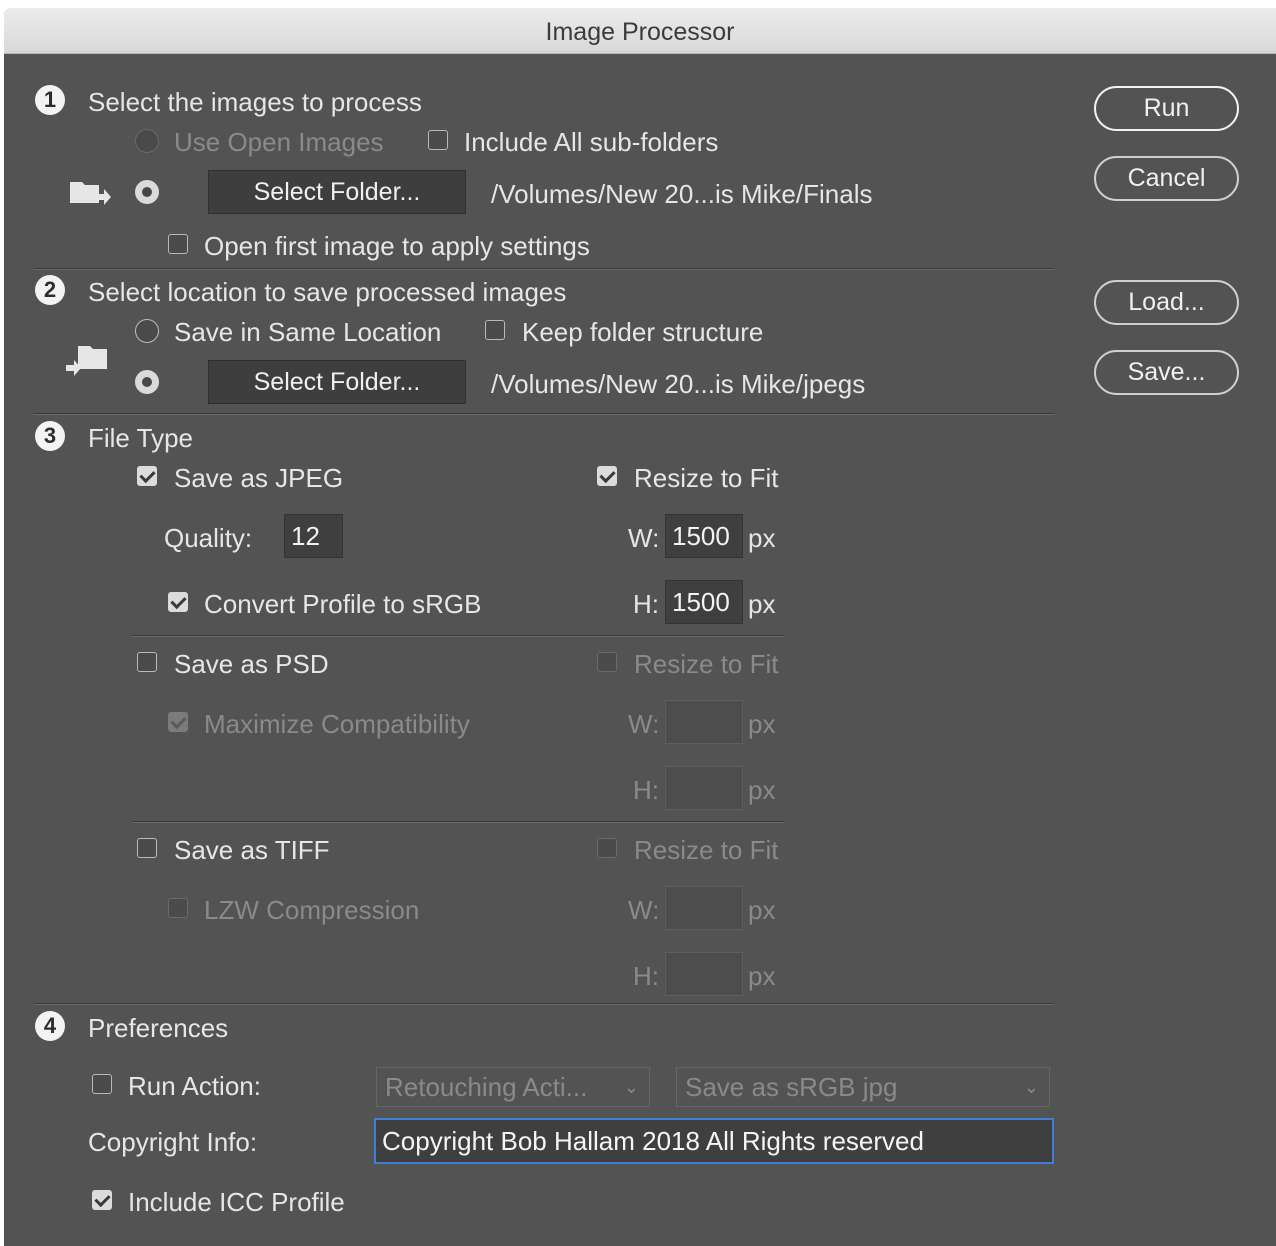  I want to click on psd-height-input, so click(704, 788).